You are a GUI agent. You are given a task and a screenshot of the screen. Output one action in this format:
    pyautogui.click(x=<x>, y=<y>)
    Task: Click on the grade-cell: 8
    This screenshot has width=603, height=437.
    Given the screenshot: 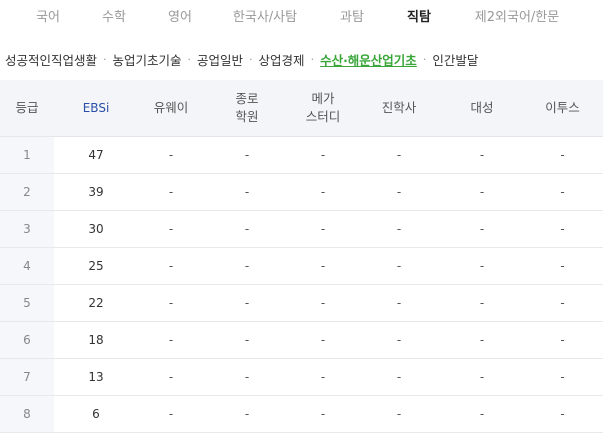 What is the action you would take?
    pyautogui.click(x=27, y=414)
    